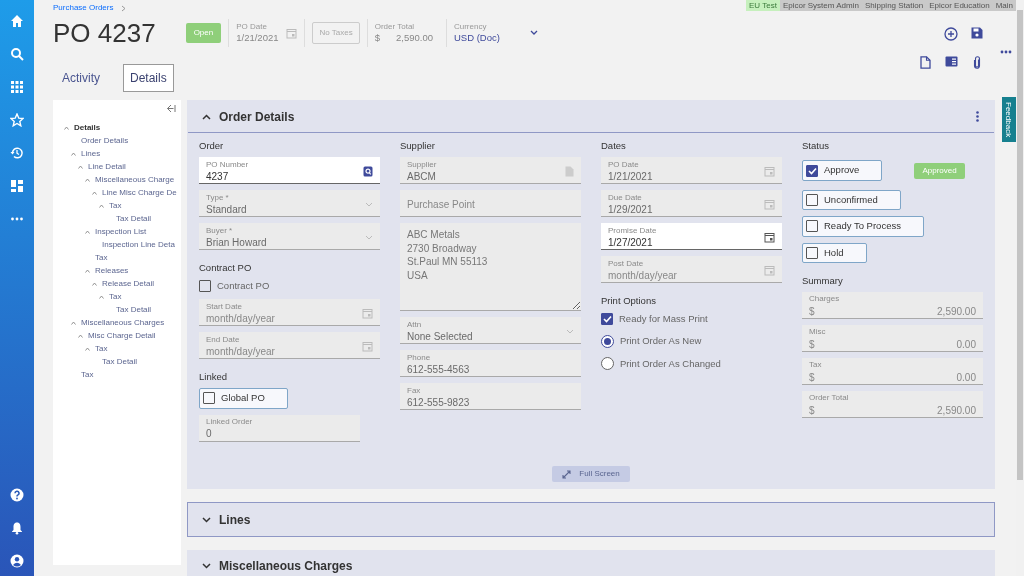 The width and height of the screenshot is (1024, 576). I want to click on save-icon, so click(977, 33).